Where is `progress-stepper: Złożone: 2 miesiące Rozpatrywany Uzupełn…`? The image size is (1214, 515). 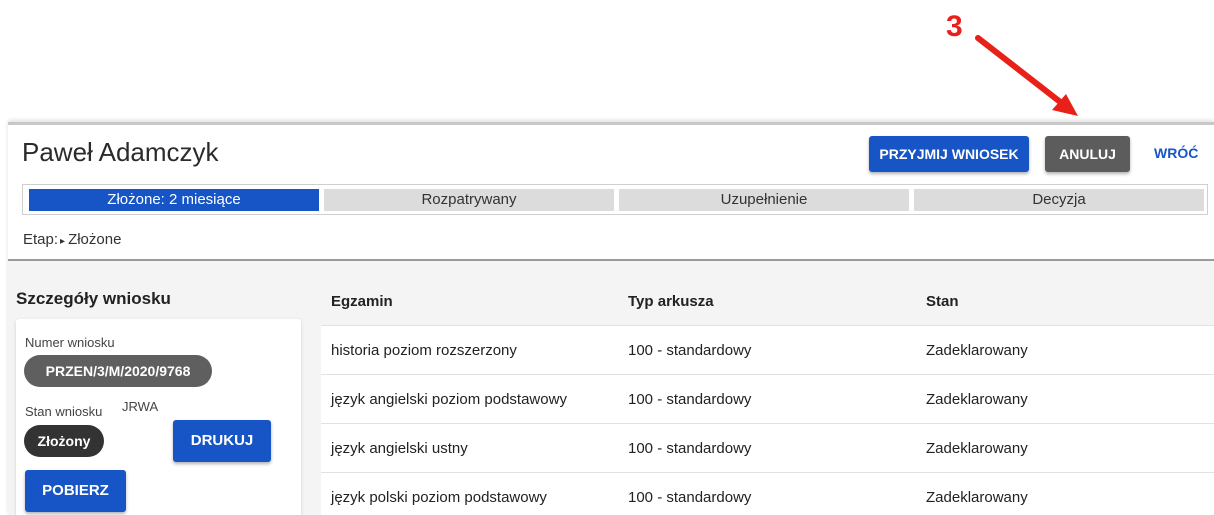
progress-stepper: Złożone: 2 miesiące Rozpatrywany Uzupełn… is located at coordinates (615, 199).